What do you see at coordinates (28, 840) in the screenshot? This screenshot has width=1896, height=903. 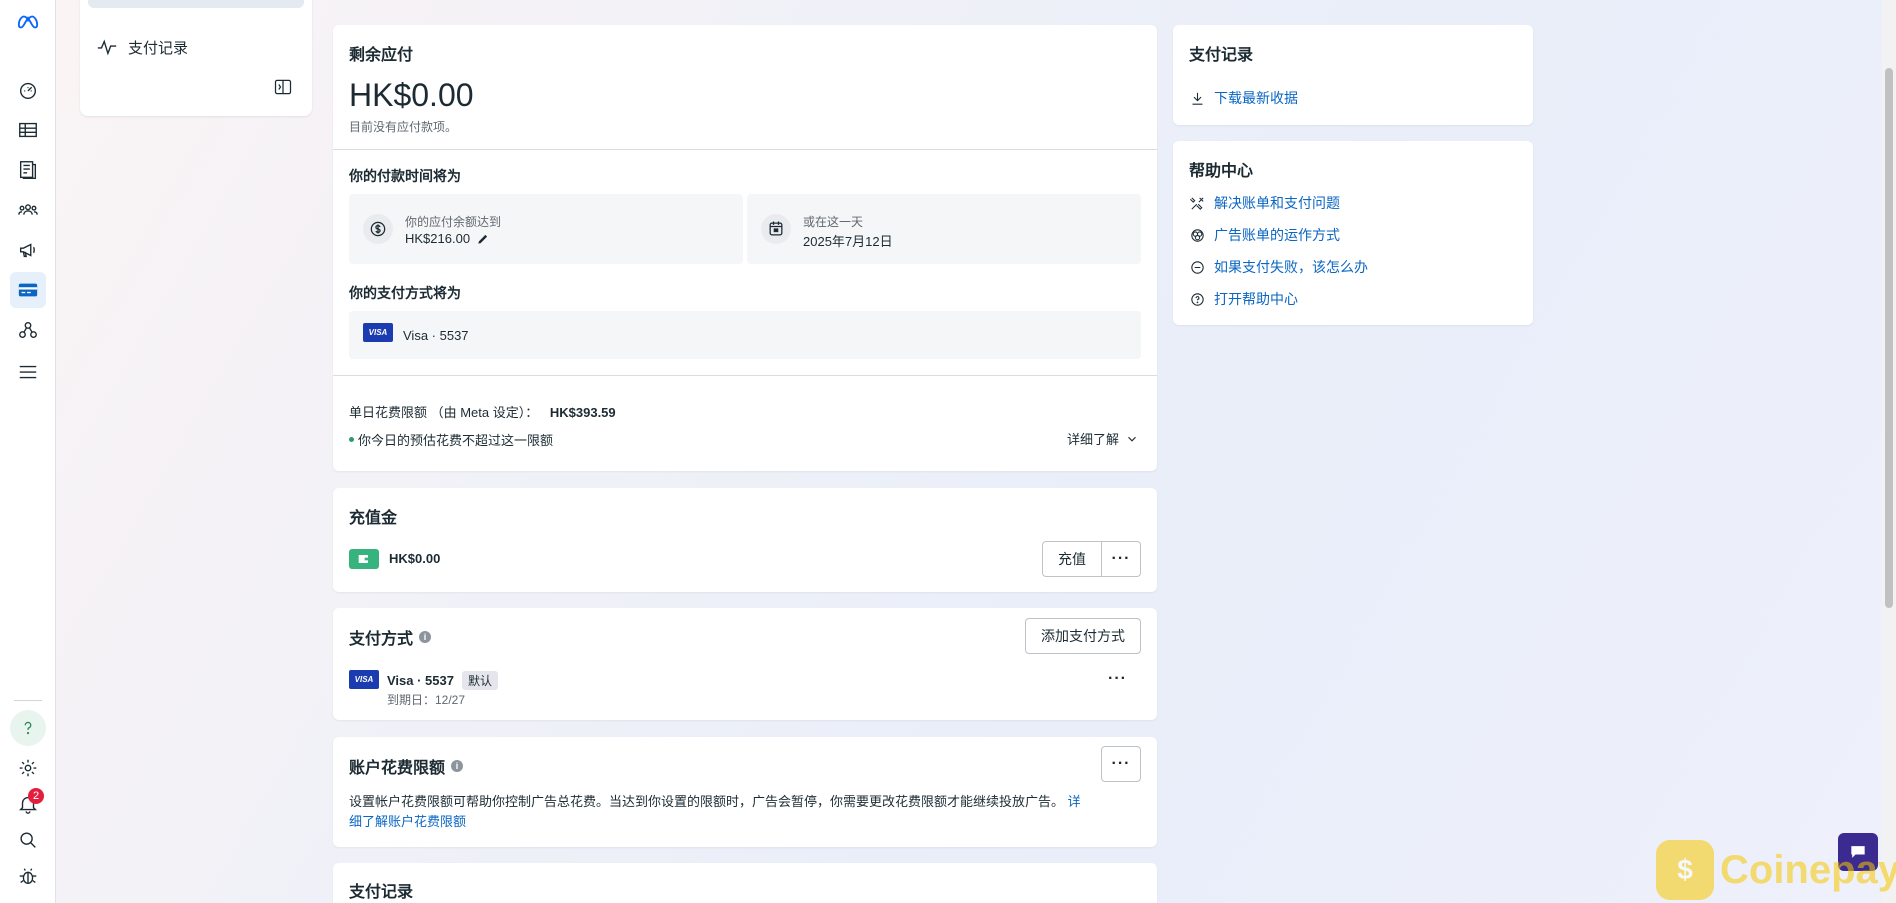 I see `search-icon` at bounding box center [28, 840].